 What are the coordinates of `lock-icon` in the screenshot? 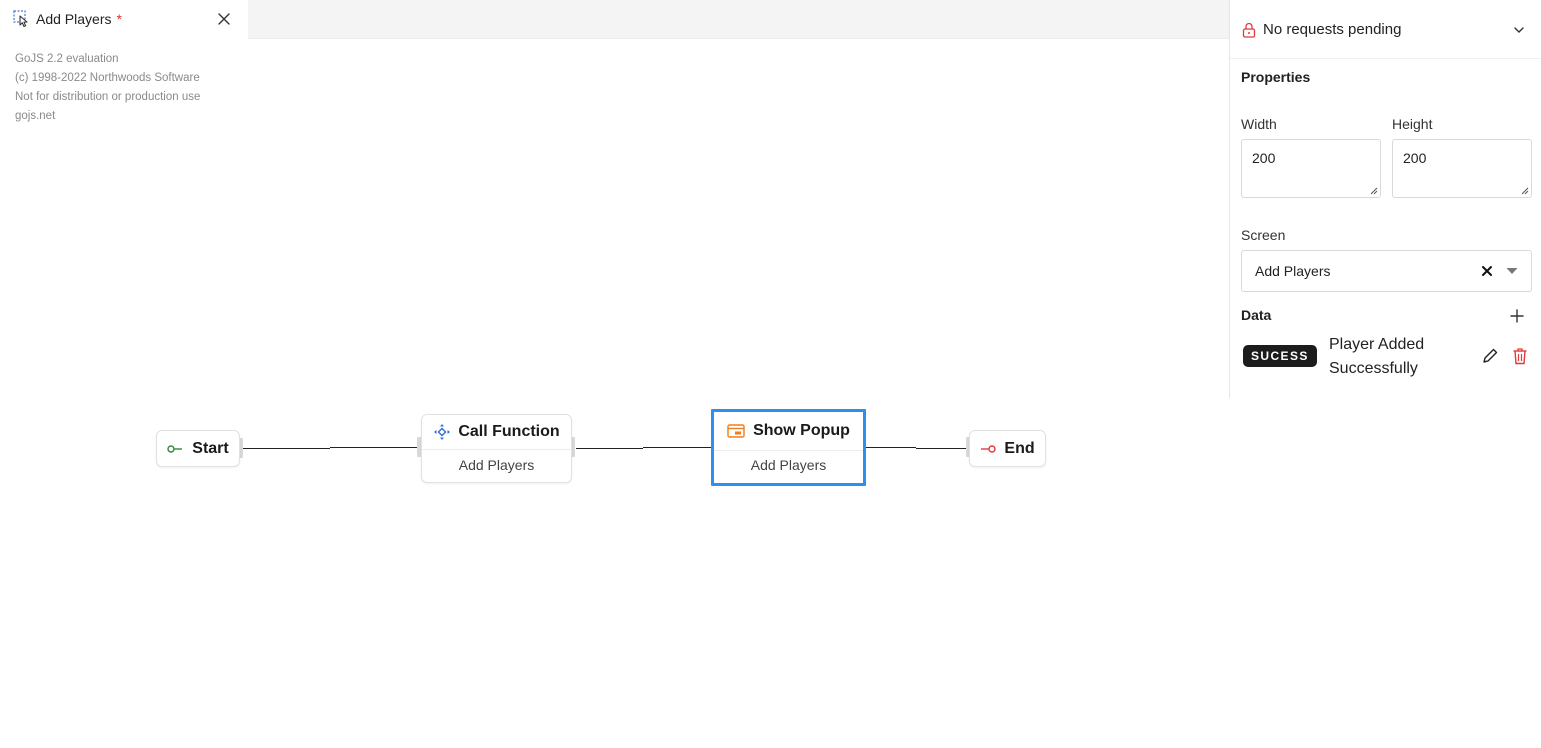 It's located at (1249, 30).